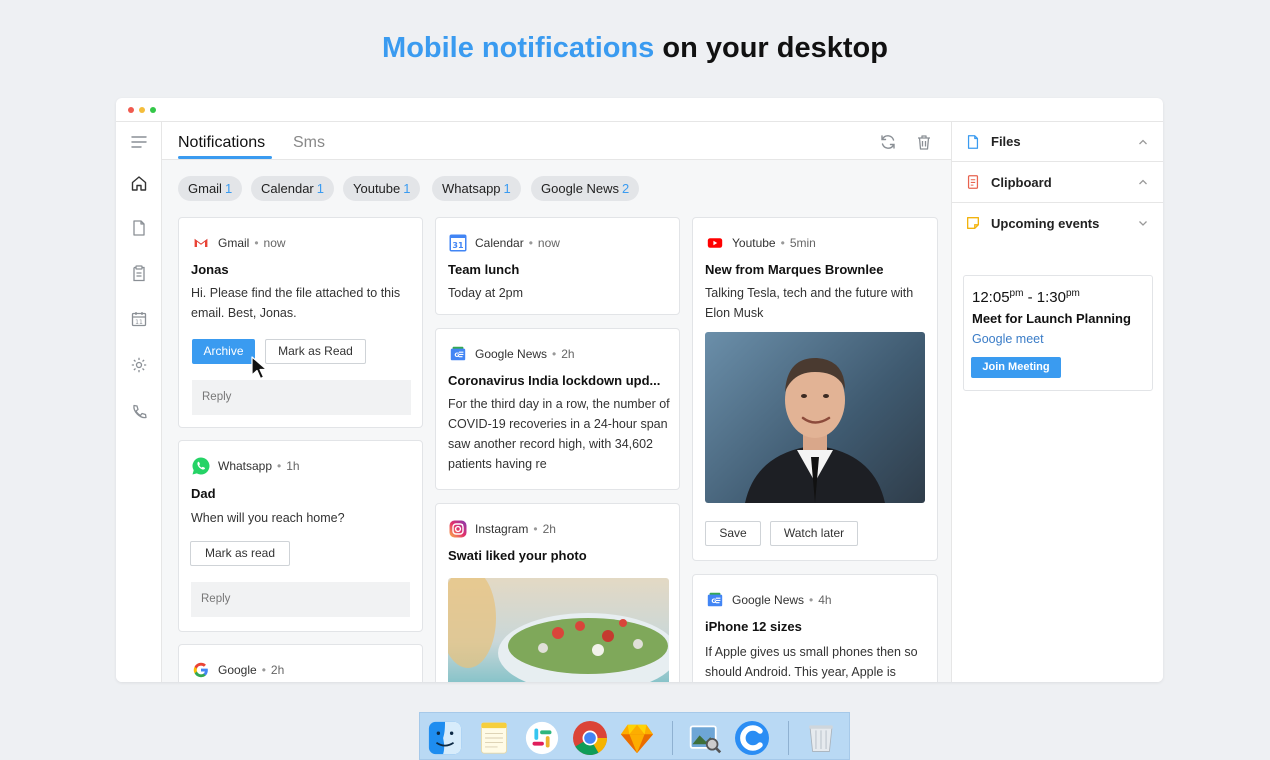 This screenshot has height=760, width=1270. I want to click on card-header: G Google News • 2h, so click(511, 354).